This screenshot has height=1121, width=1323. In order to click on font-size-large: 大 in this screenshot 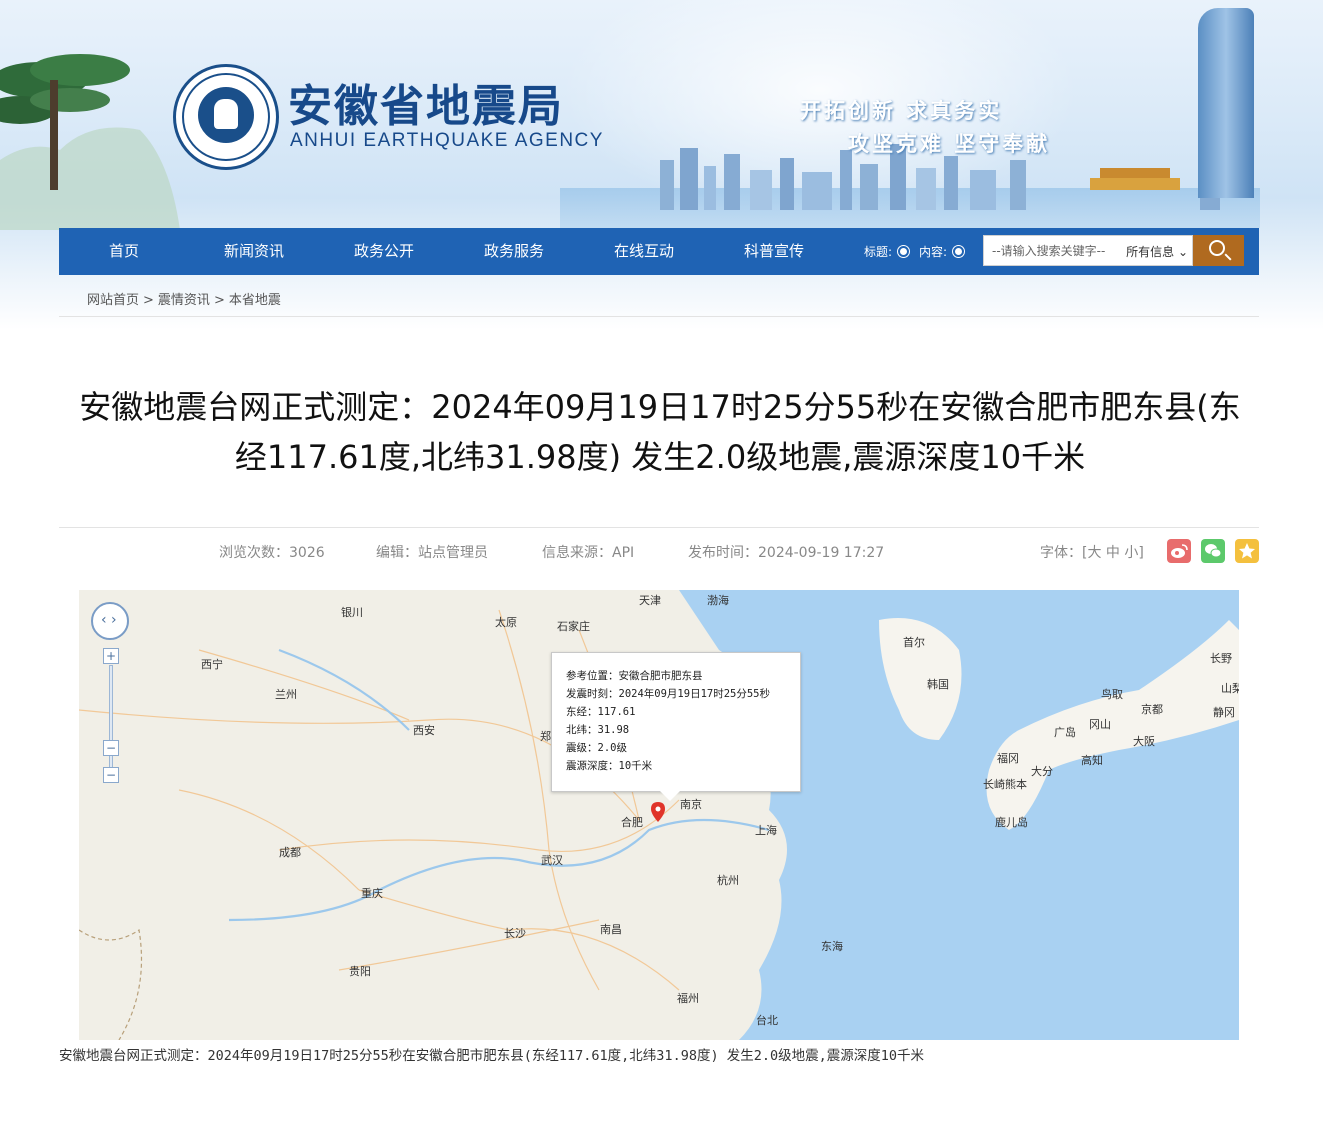, I will do `click(1094, 553)`.